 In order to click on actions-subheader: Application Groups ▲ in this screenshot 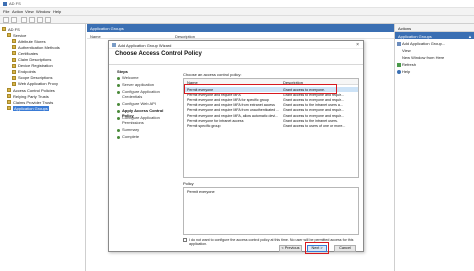, I will do `click(434, 35)`.